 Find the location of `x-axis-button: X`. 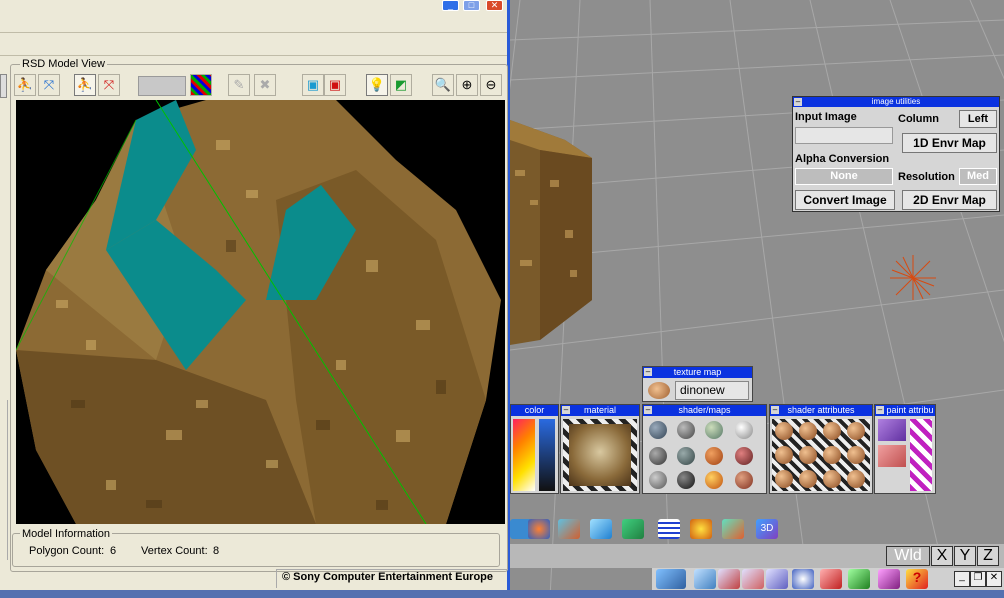

x-axis-button: X is located at coordinates (942, 556).